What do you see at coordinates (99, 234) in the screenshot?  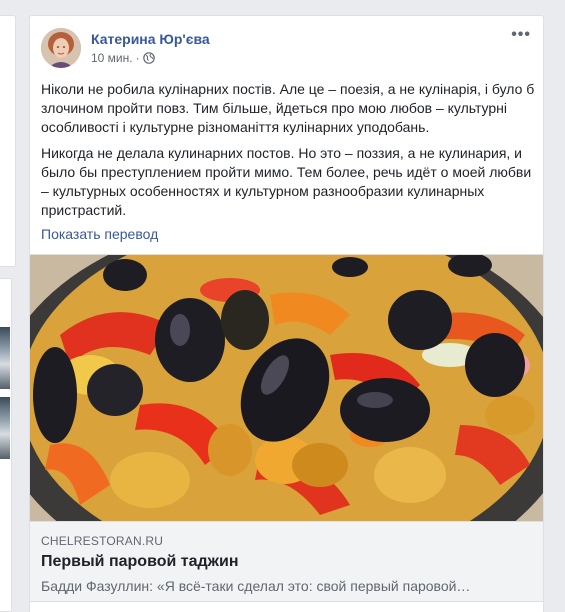 I see `show-translation-link: Показать перевод` at bounding box center [99, 234].